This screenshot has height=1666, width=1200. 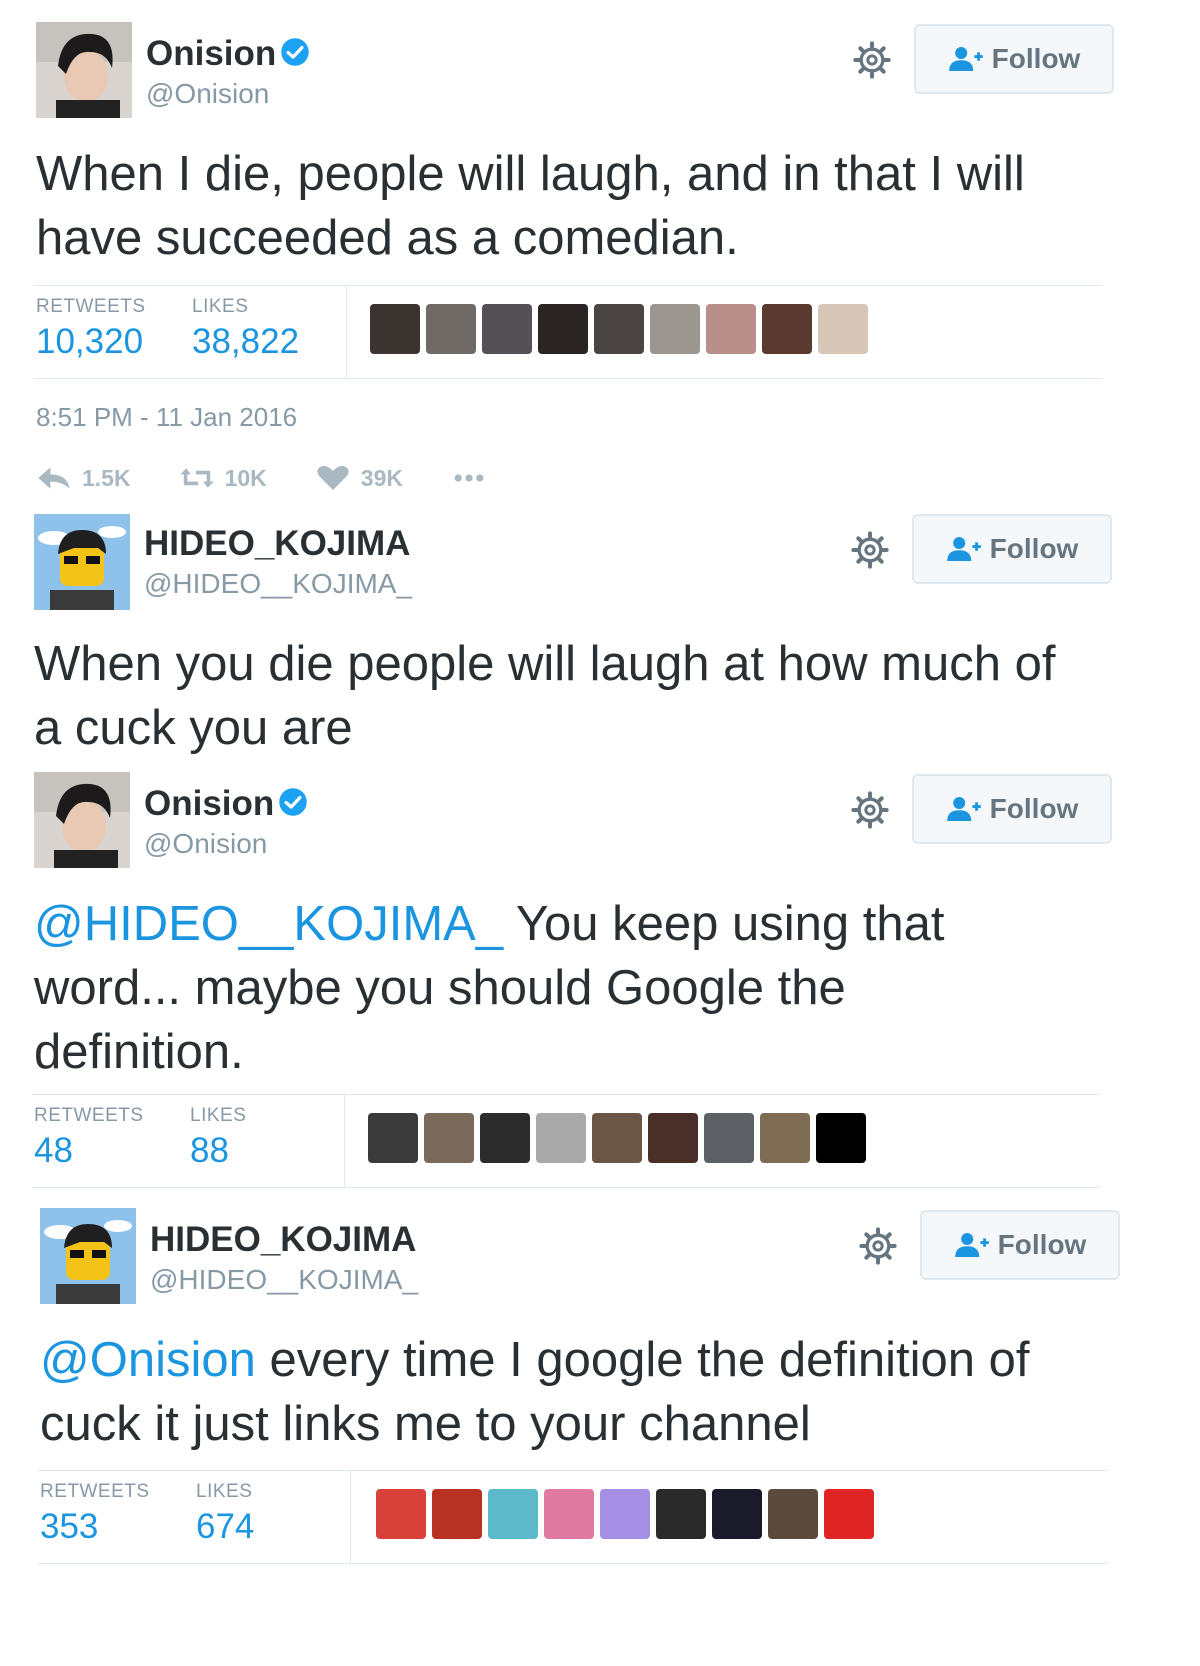 I want to click on retweets-stat: RETWEETS 10,320, so click(x=91, y=329).